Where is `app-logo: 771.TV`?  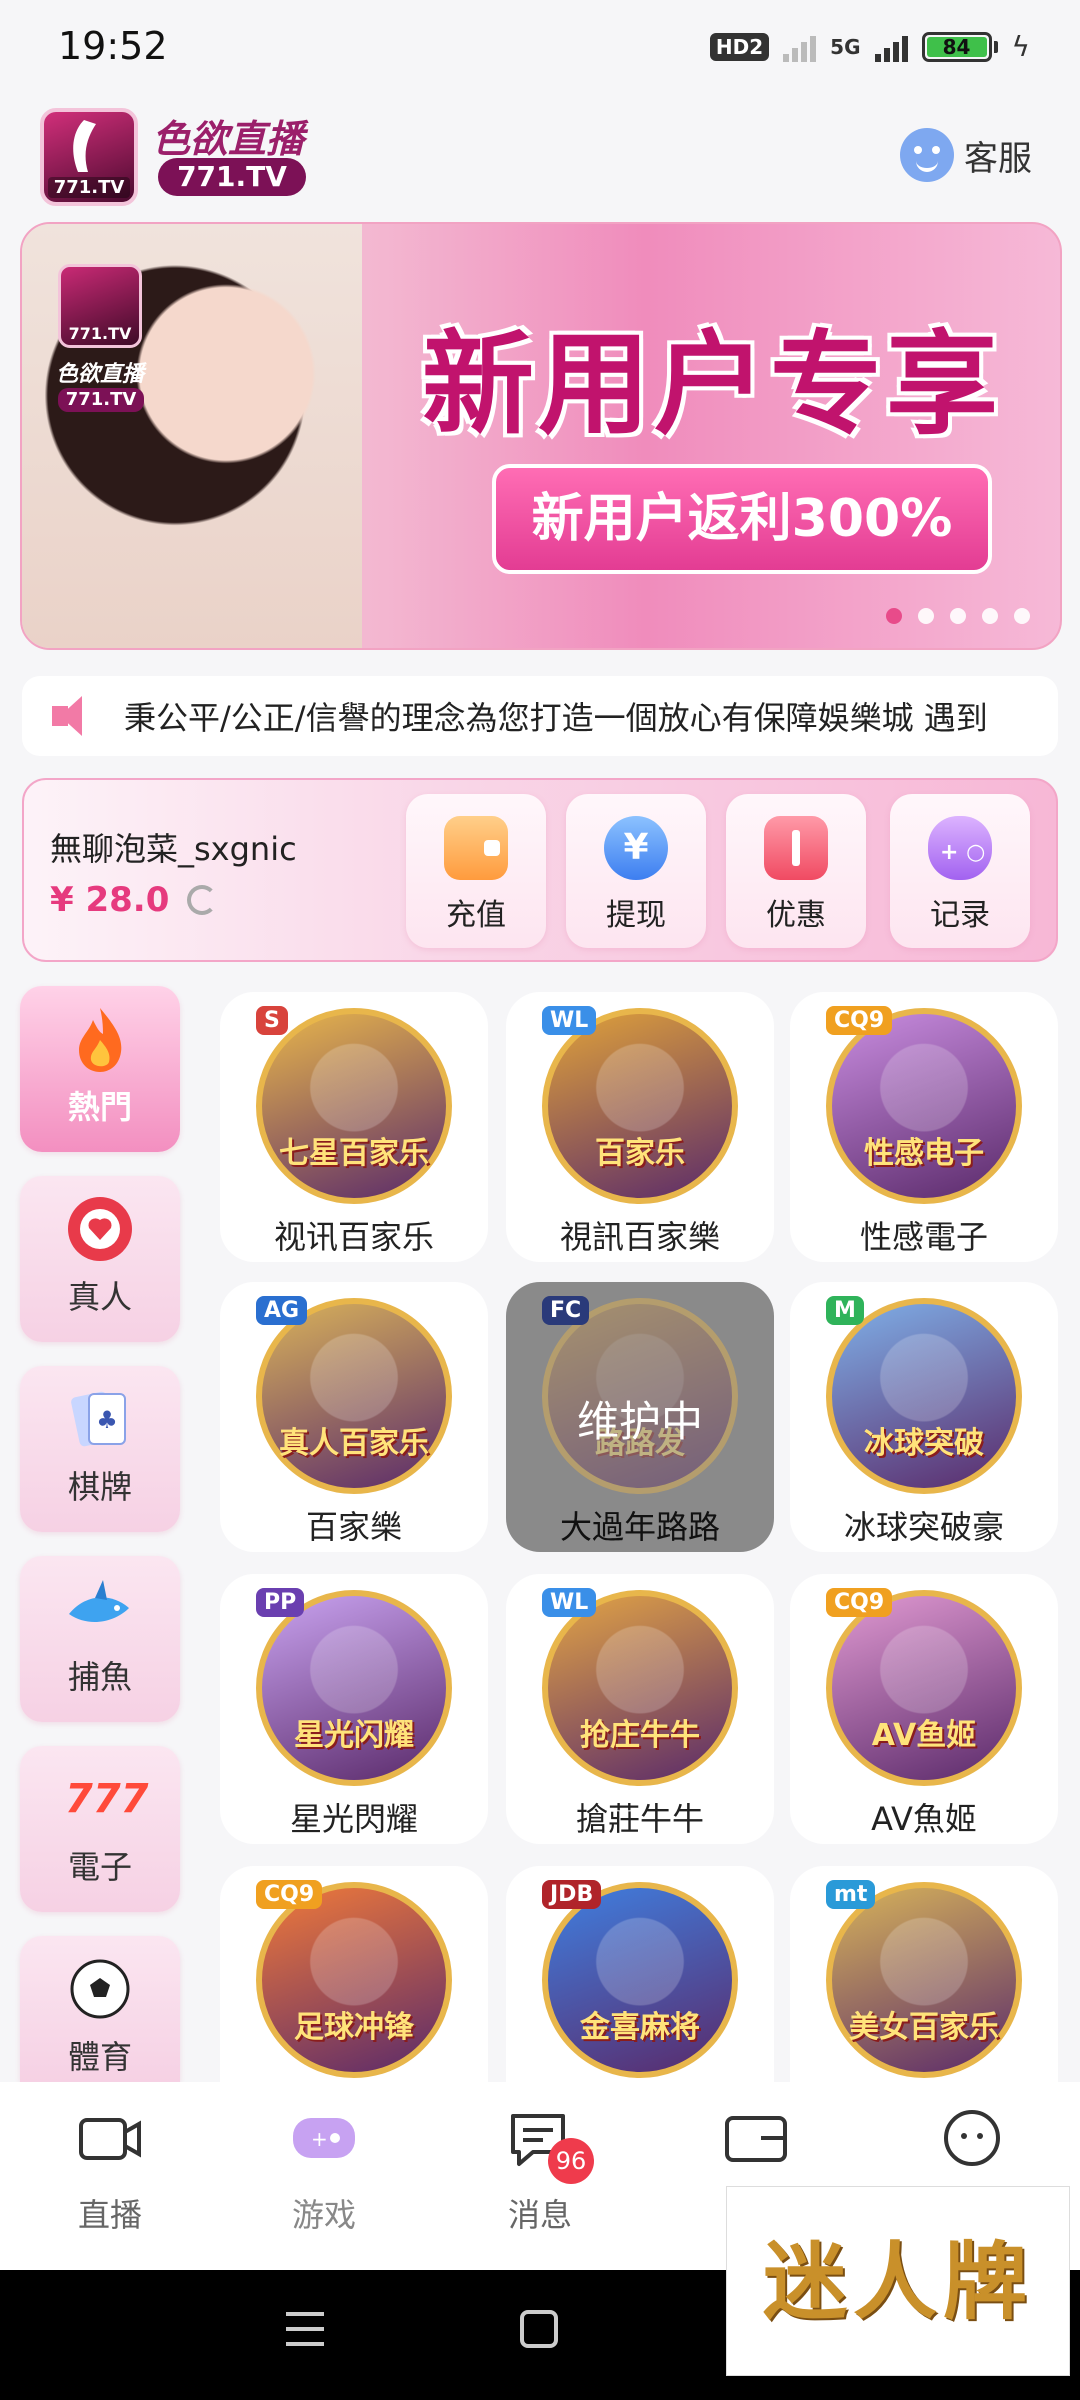
app-logo: 771.TV is located at coordinates (89, 157).